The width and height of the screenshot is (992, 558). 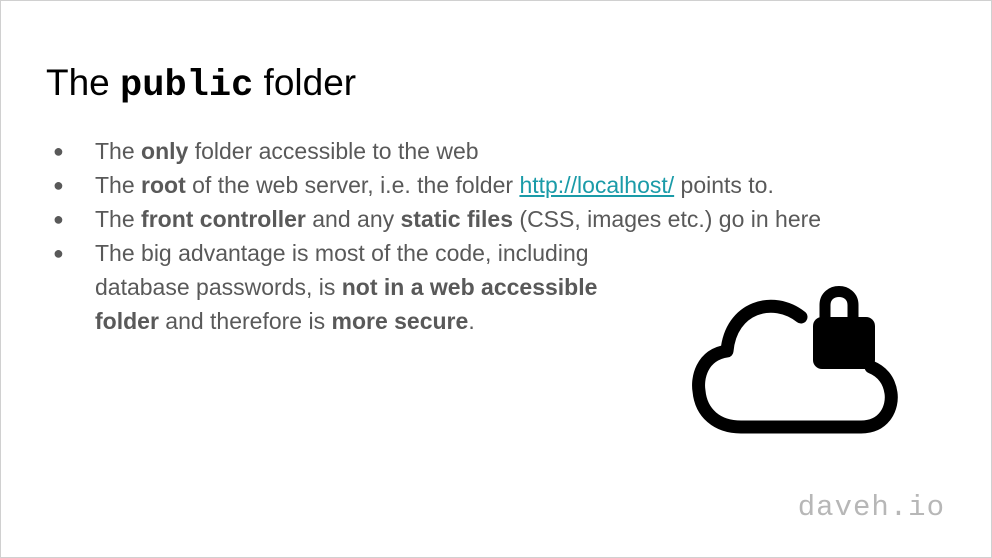 I want to click on bullet-bold: more secure, so click(x=400, y=321).